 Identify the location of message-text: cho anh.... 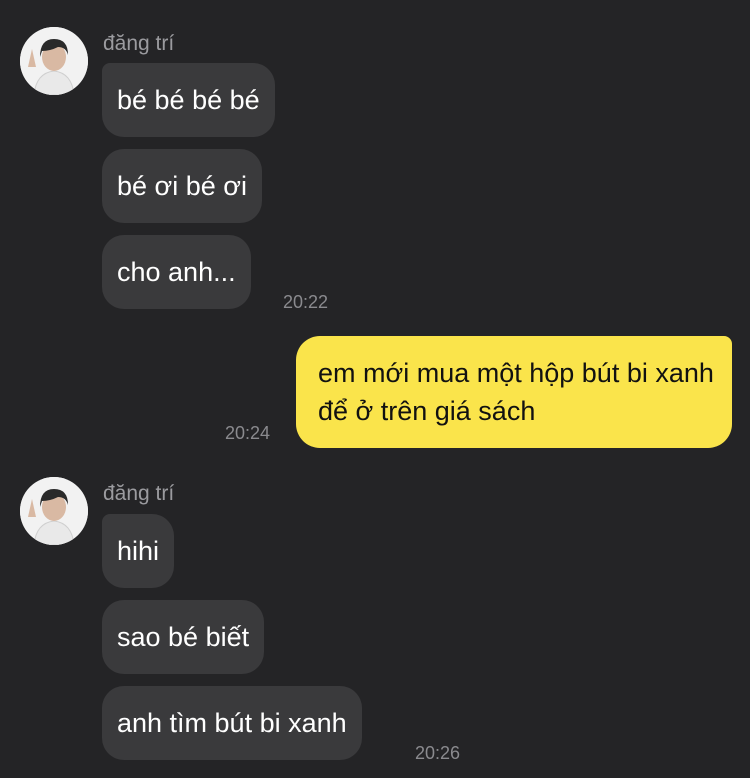
(176, 271).